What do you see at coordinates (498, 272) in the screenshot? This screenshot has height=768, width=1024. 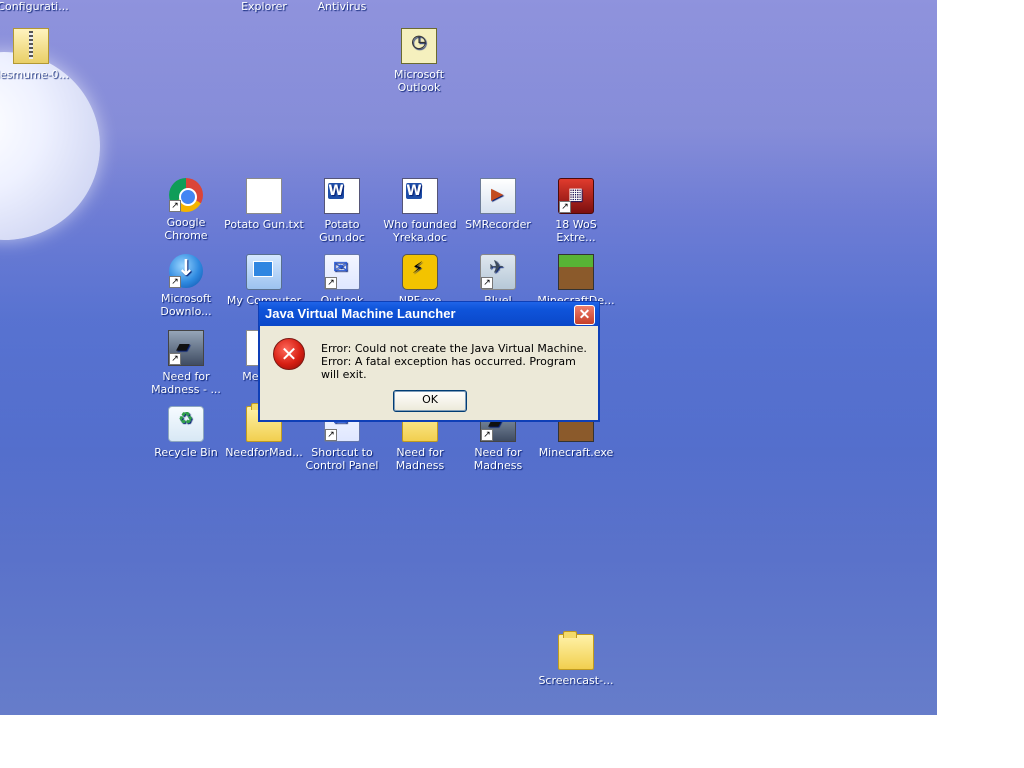 I see `bluej-icon` at bounding box center [498, 272].